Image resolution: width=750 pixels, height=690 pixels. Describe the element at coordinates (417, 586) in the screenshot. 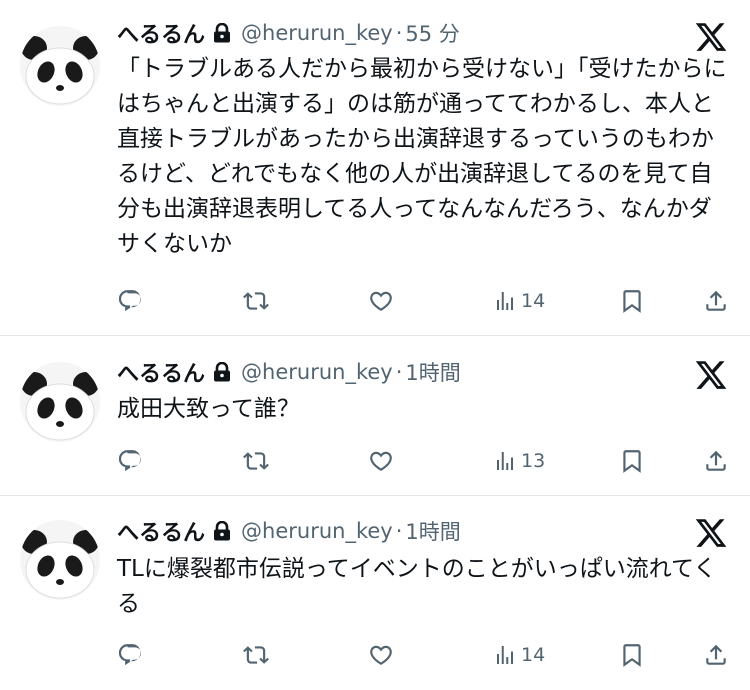

I see `tweet-text: TLに爆裂都市伝説ってイベントのことがいっぱい流れてくる` at that location.